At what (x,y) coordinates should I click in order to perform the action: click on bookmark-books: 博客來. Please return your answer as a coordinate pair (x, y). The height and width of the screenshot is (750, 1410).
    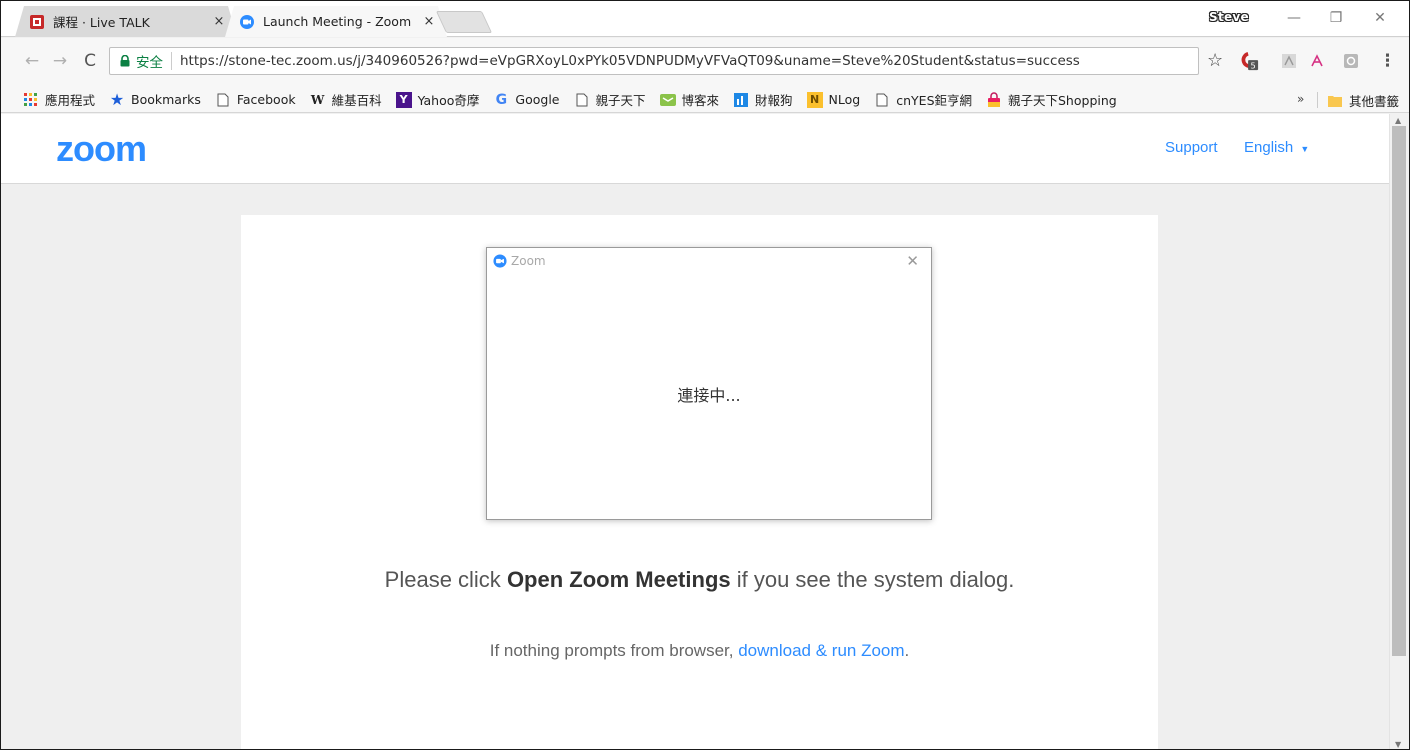
    Looking at the image, I should click on (689, 99).